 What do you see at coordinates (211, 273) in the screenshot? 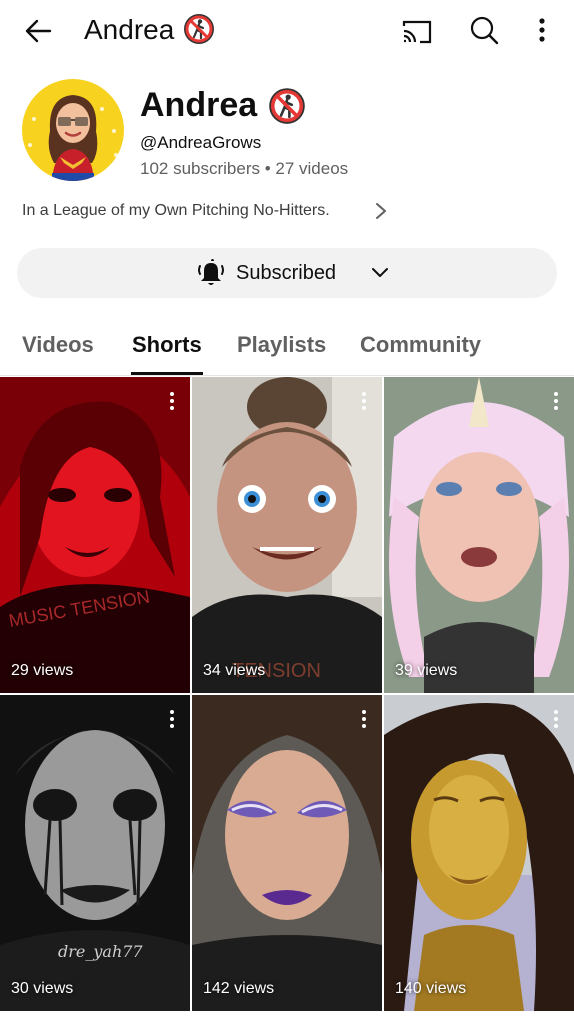
I see `bell-ringing-icon` at bounding box center [211, 273].